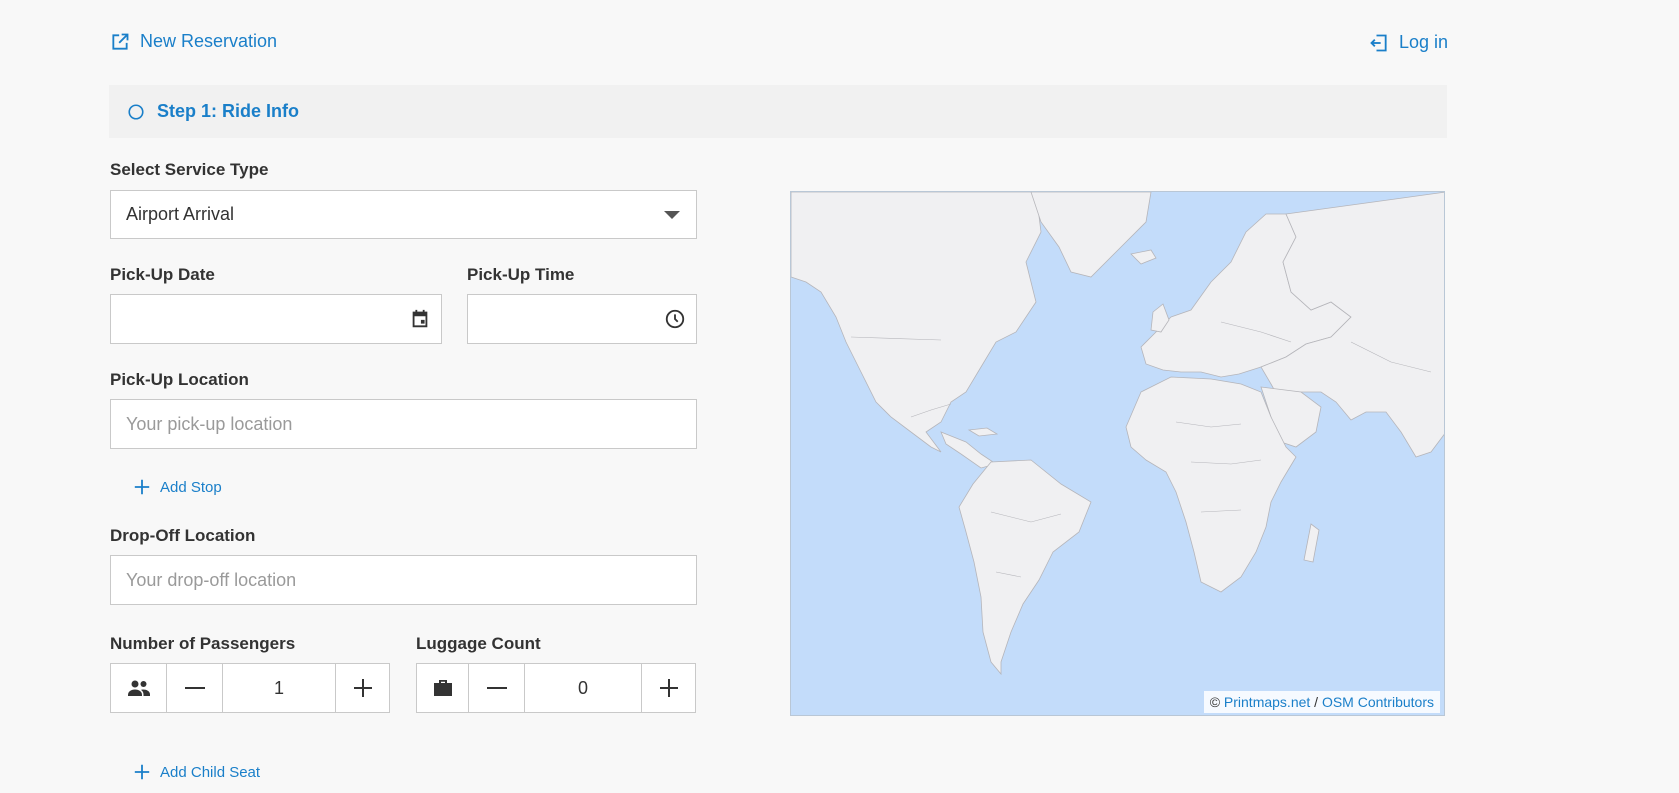 The height and width of the screenshot is (793, 1679). I want to click on pickup-time-label: Pick-Up Time, so click(521, 274).